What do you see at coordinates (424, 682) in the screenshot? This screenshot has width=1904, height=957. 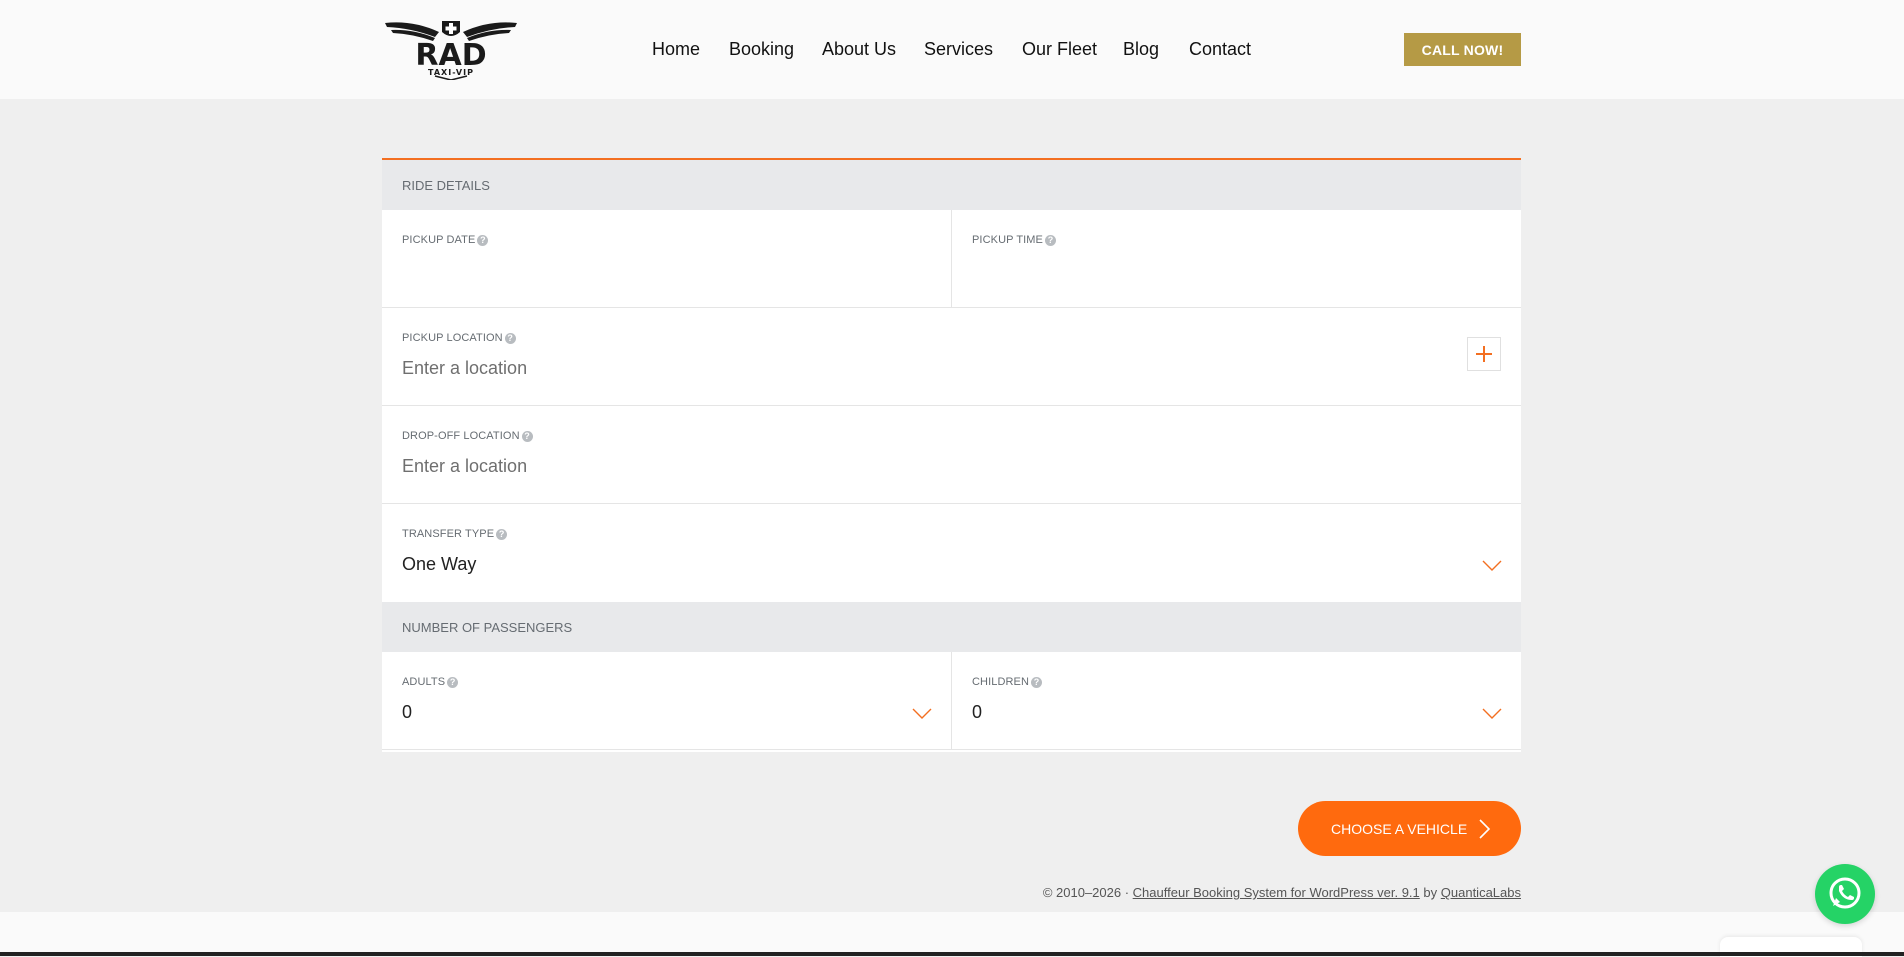 I see `adults-label: ADULTS` at bounding box center [424, 682].